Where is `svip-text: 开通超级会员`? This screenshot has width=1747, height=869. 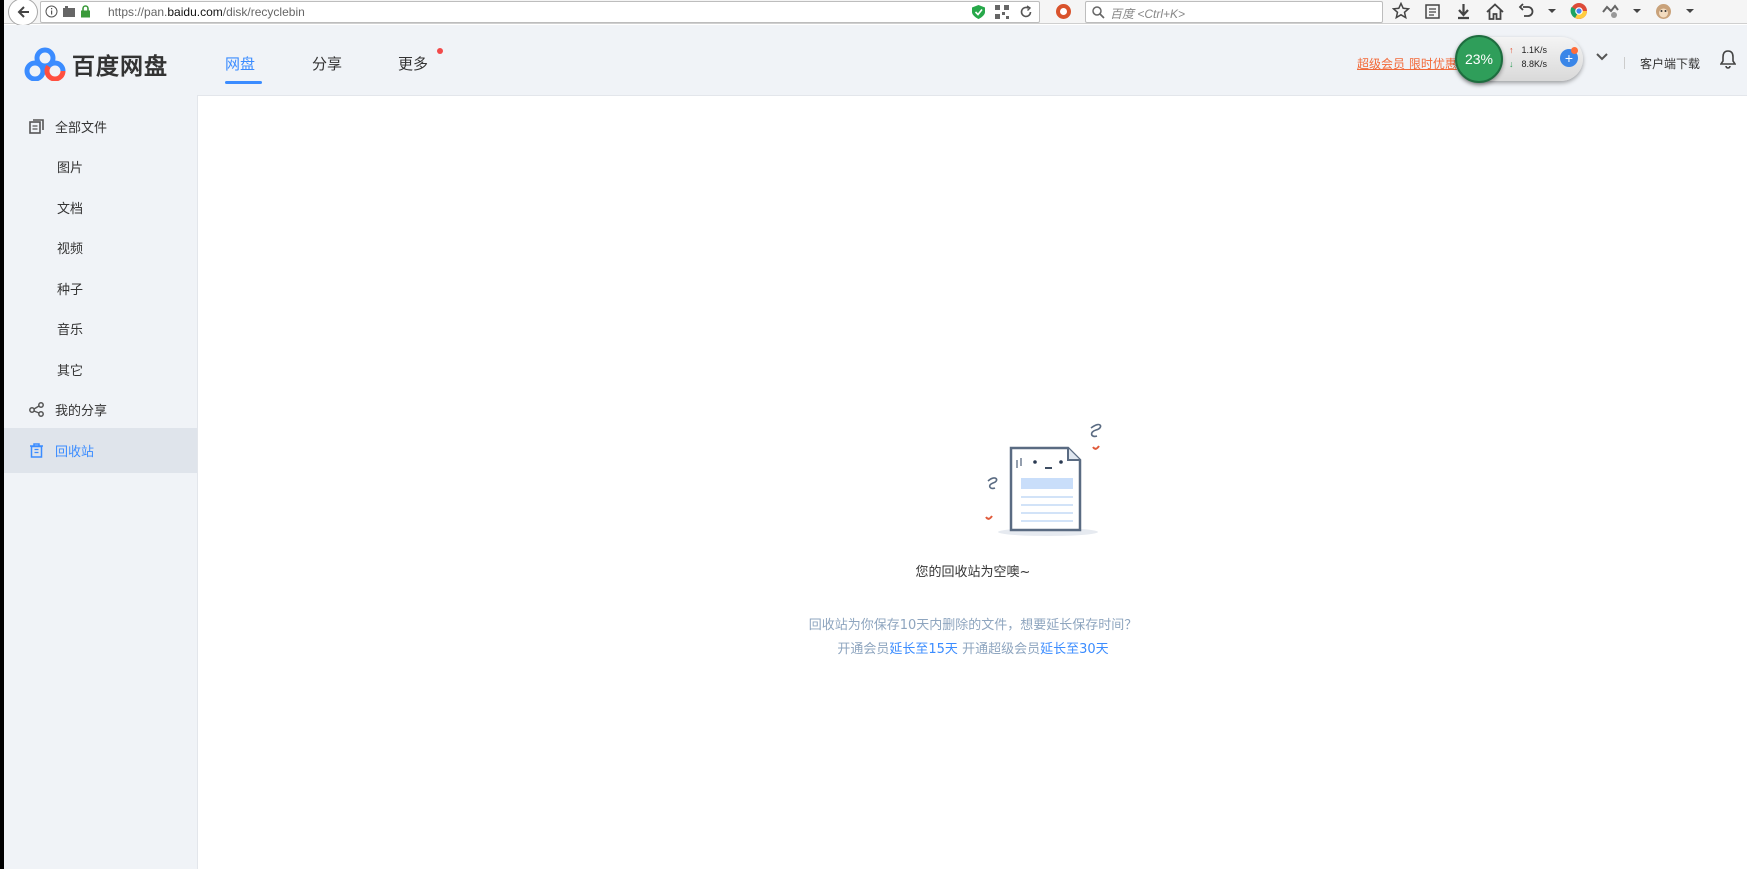
svip-text: 开通超级会员 is located at coordinates (999, 649).